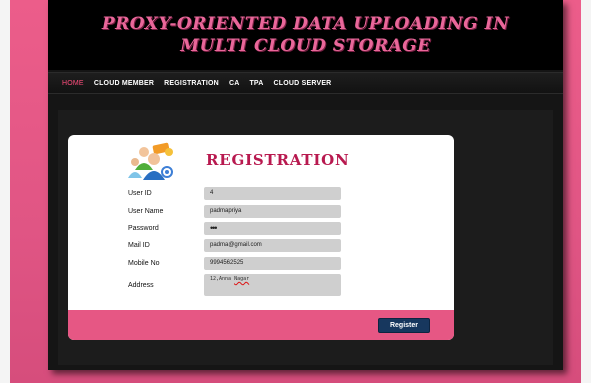  I want to click on users-group-icon, so click(150, 161).